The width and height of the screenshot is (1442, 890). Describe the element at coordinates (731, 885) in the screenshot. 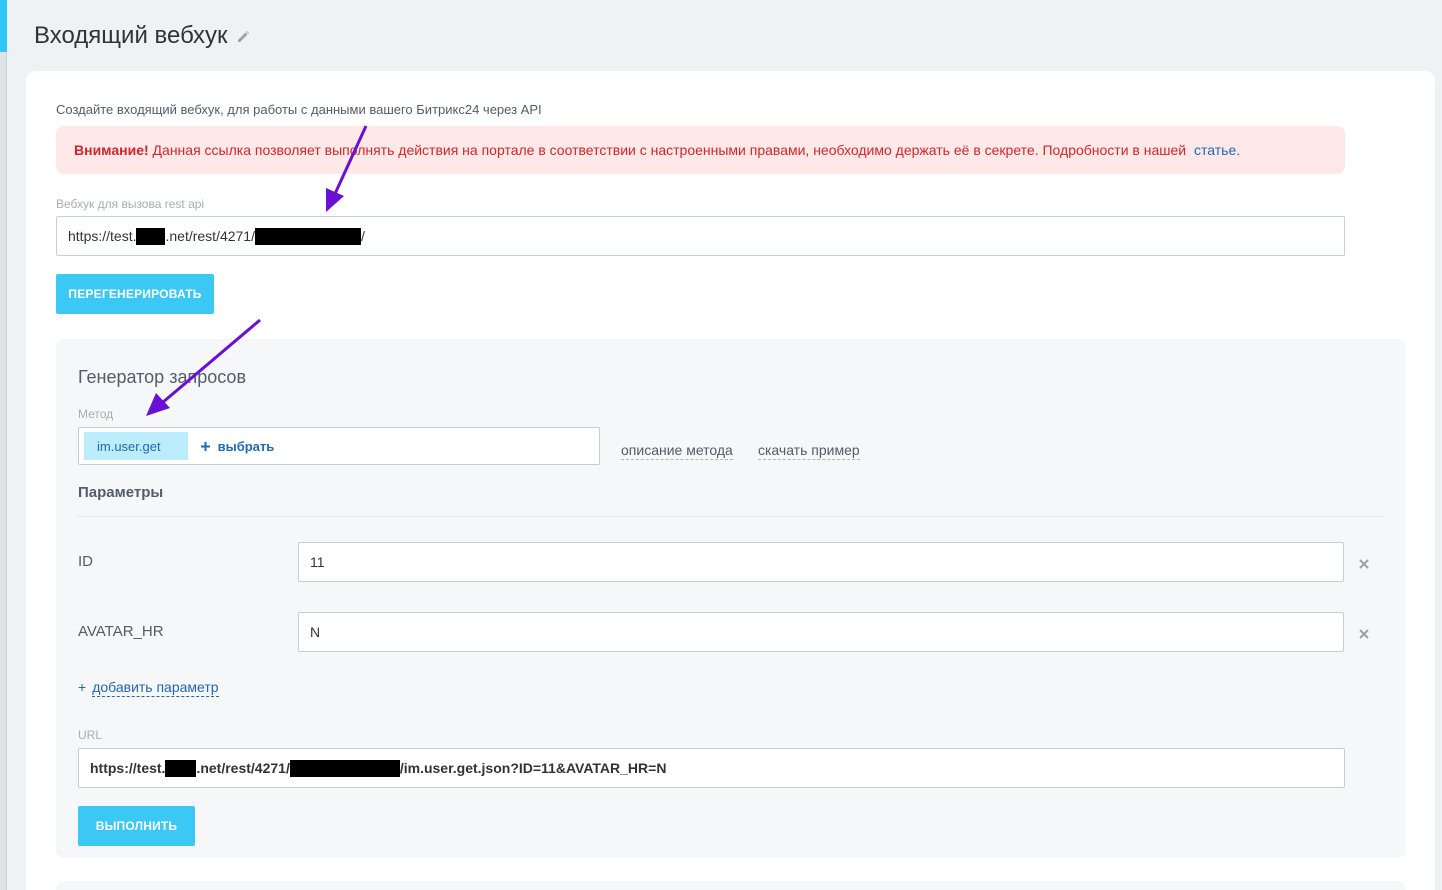

I see `next-section` at that location.